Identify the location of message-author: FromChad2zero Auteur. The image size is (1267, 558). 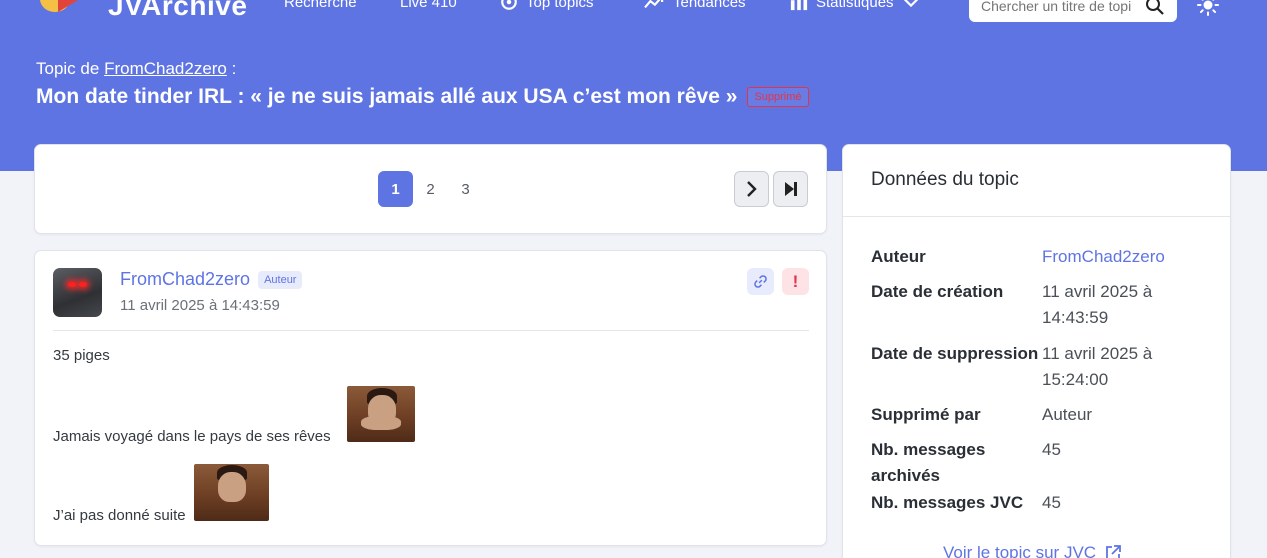
(211, 279).